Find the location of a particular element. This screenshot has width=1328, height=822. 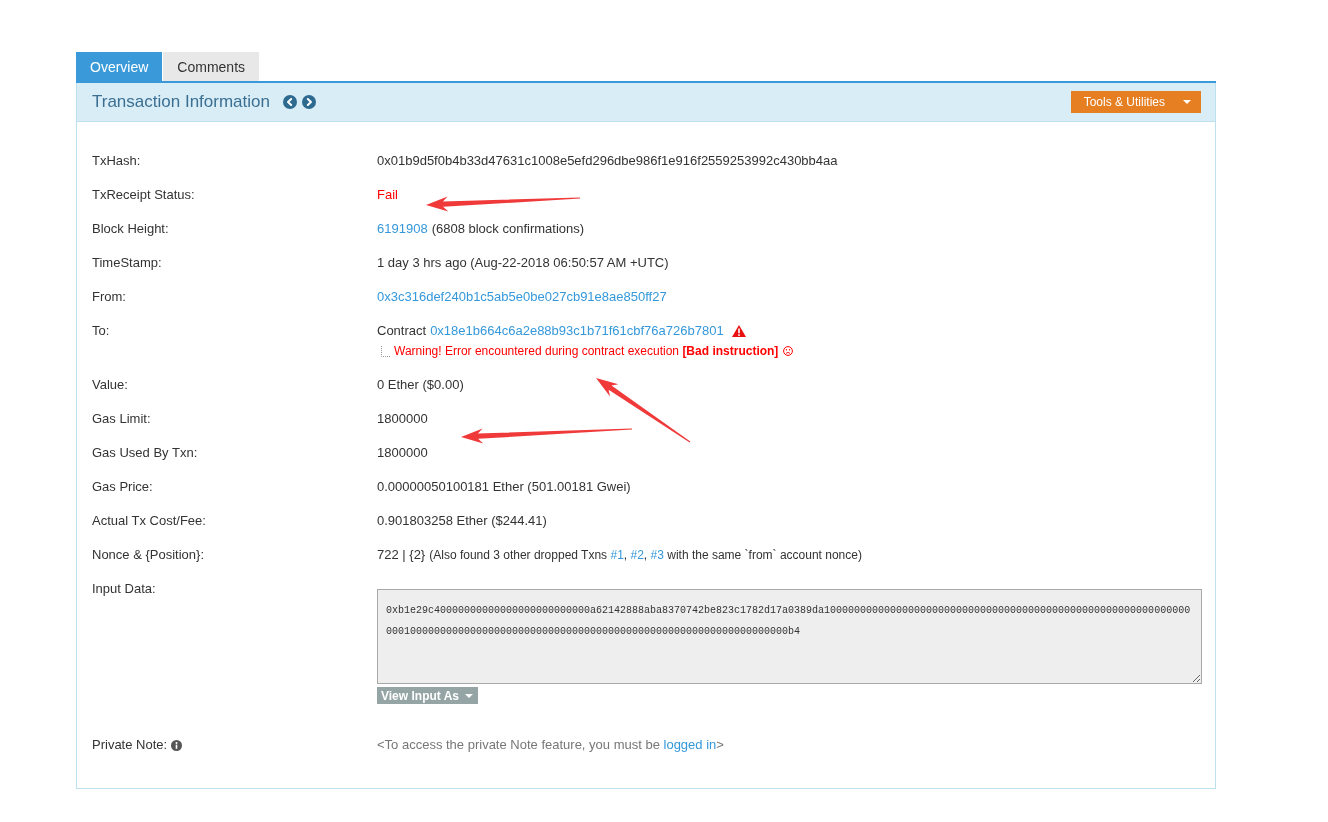

field-label: Gas Limit: is located at coordinates (121, 419).